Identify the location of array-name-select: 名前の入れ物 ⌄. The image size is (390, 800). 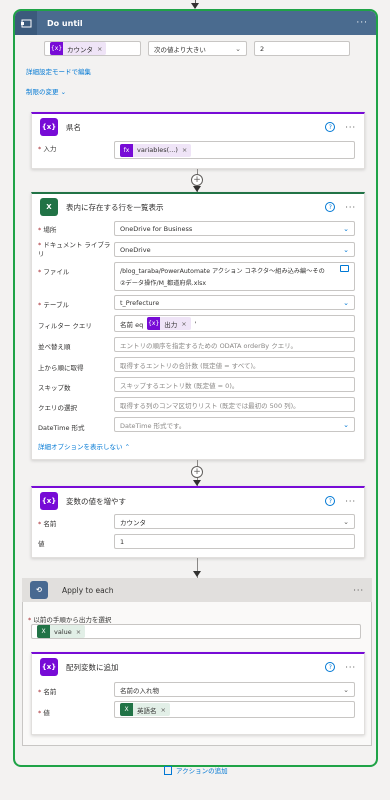
(234, 689).